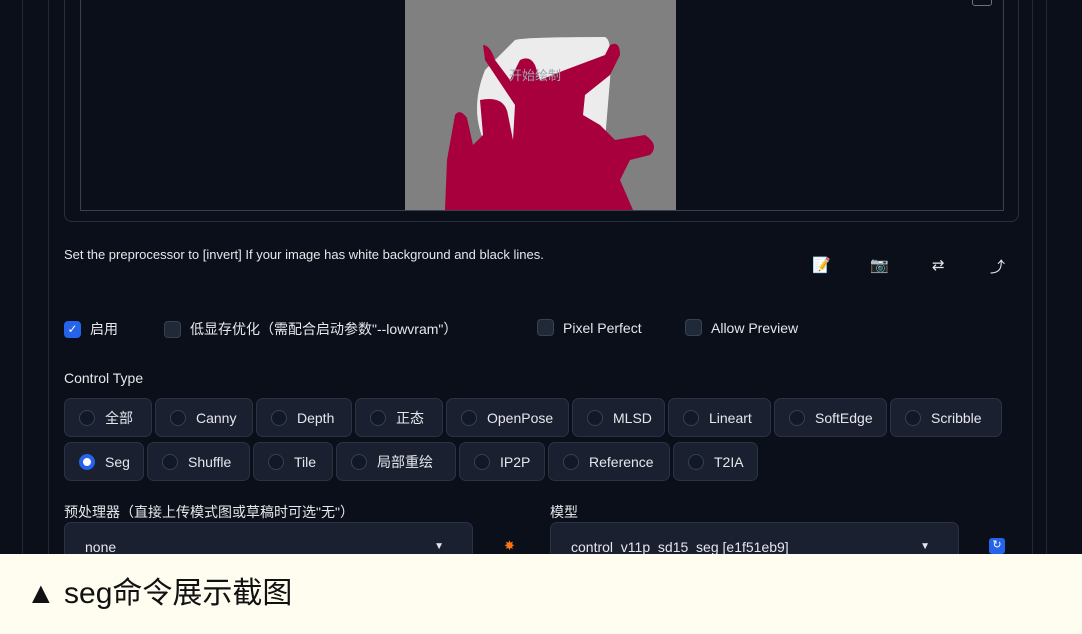 The image size is (1082, 634). Describe the element at coordinates (101, 547) in the screenshot. I see `preprocessor-value: none` at that location.